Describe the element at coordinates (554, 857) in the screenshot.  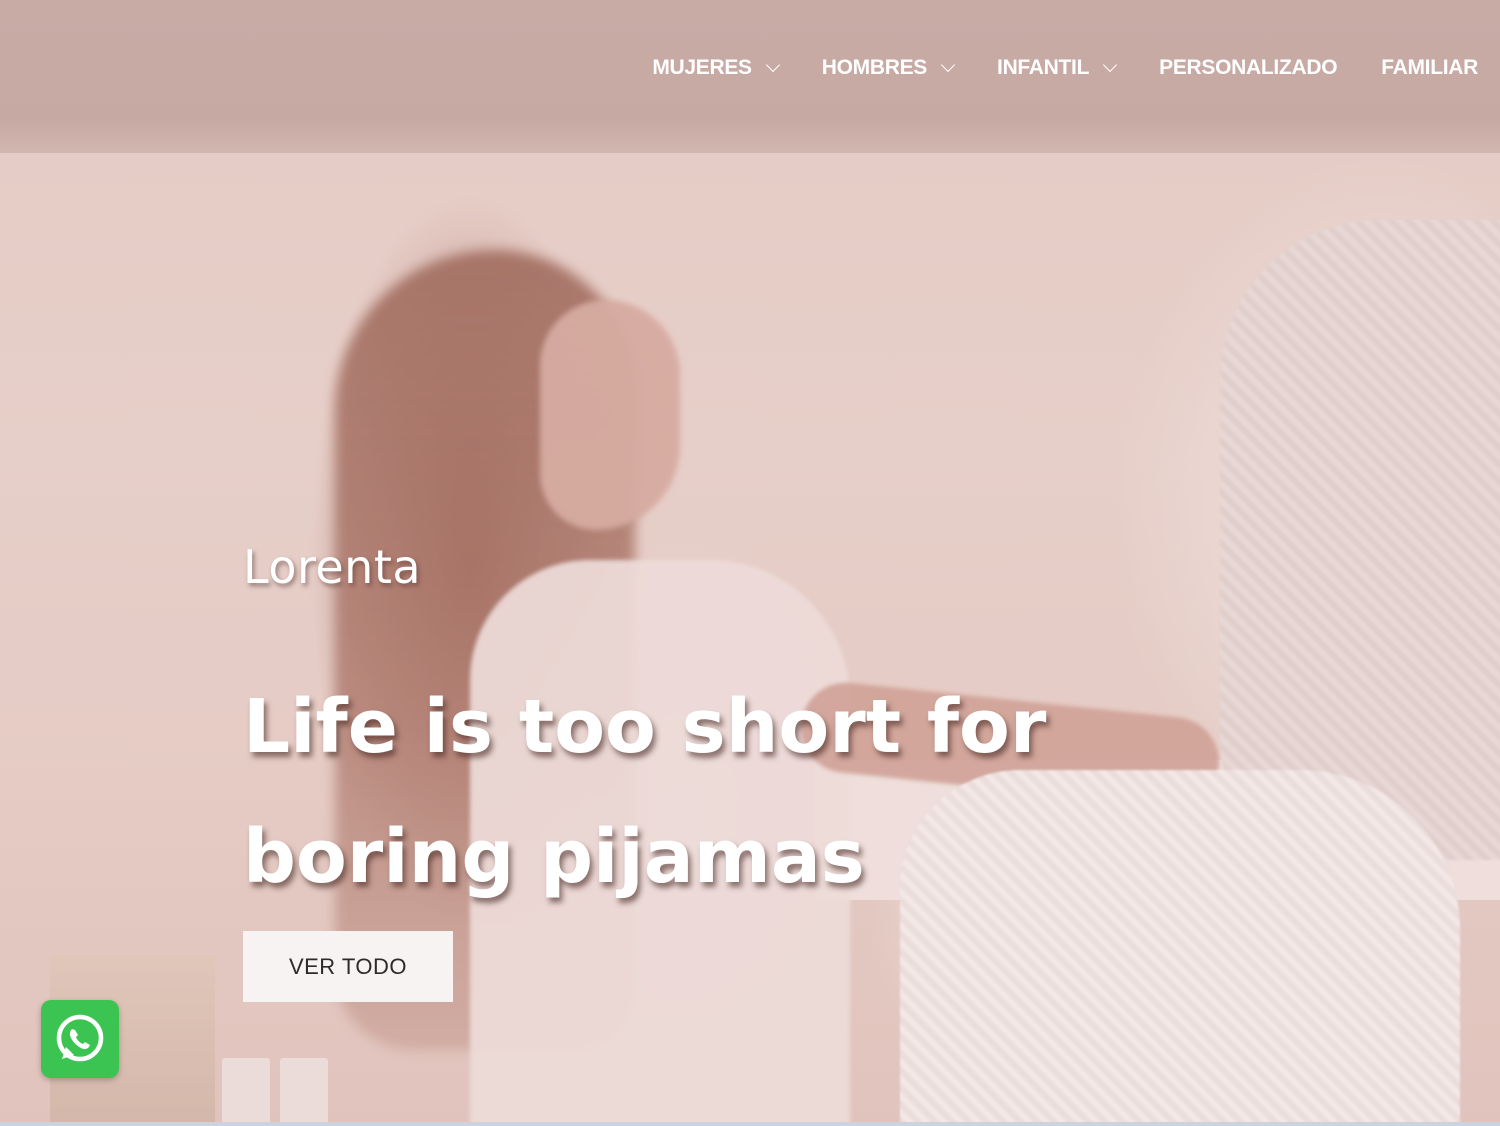
I see `hero-headline-line: boring pijamas` at that location.